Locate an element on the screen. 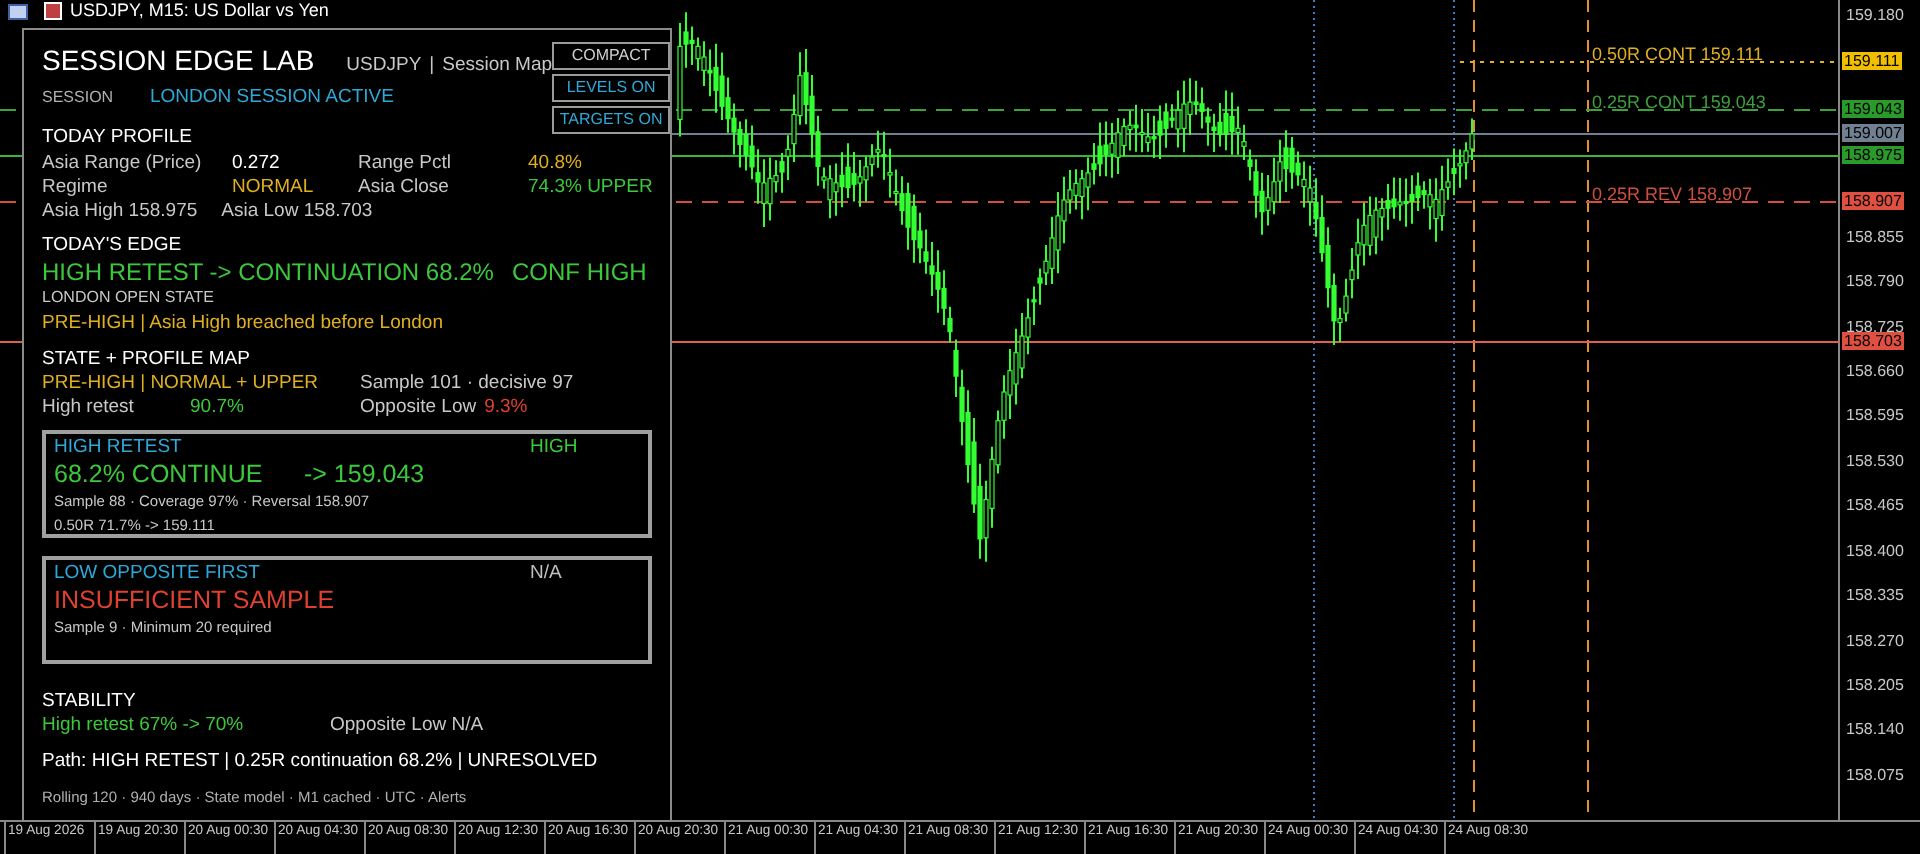 Image resolution: width=1920 pixels, height=854 pixels. state-value: PRE-HIGH | NORMAL + UPPER is located at coordinates (181, 384).